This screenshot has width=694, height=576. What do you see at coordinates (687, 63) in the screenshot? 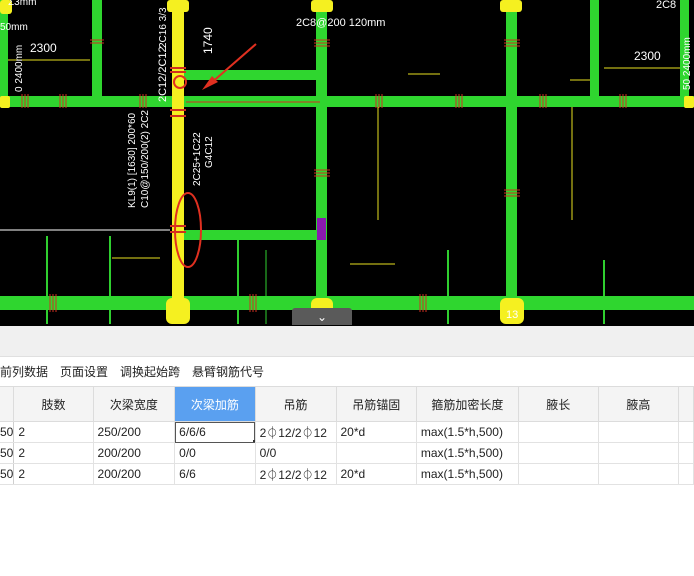
I see `label-right-vertical: 50 2400mm` at bounding box center [687, 63].